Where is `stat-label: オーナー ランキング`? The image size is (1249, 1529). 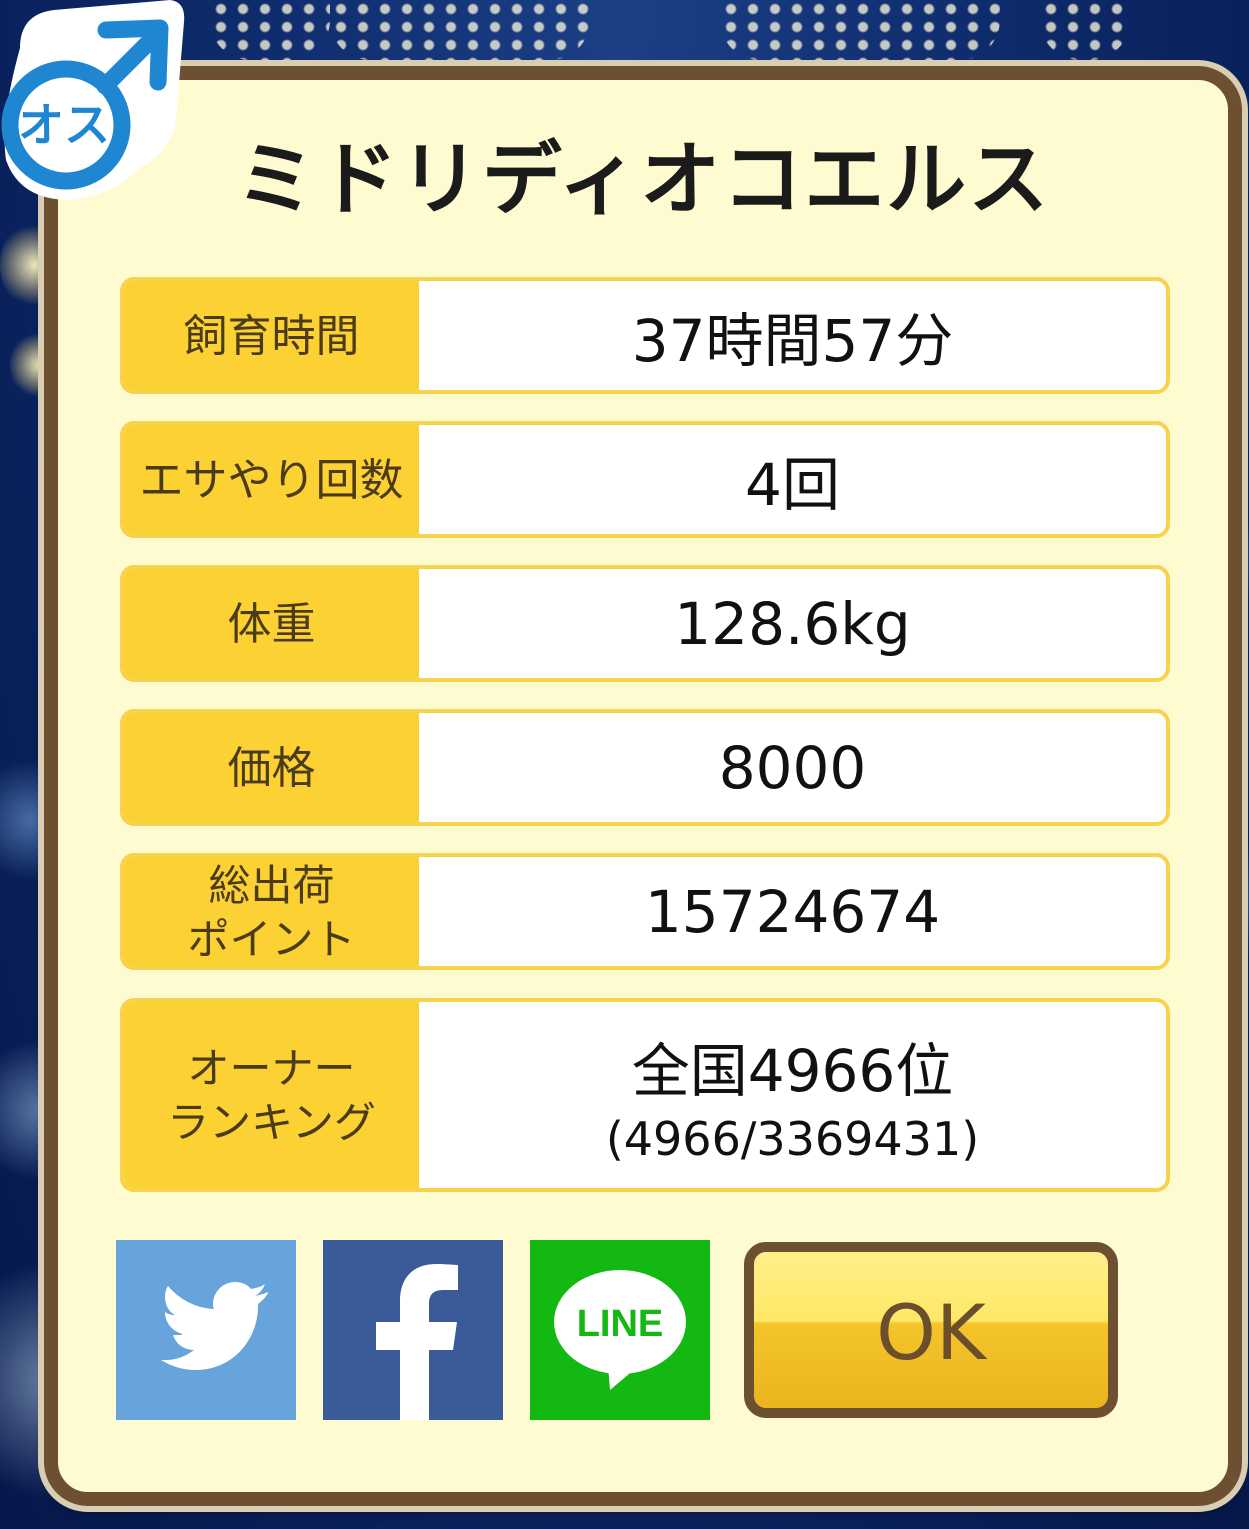
stat-label: オーナー ランキング is located at coordinates (271, 1095).